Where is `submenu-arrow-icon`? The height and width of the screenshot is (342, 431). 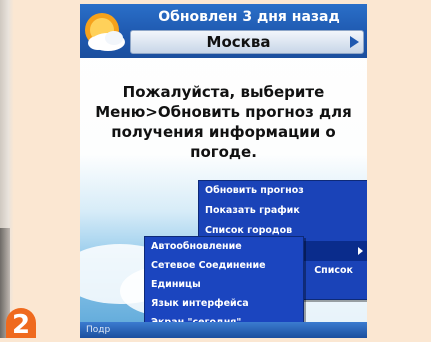 submenu-arrow-icon is located at coordinates (360, 251).